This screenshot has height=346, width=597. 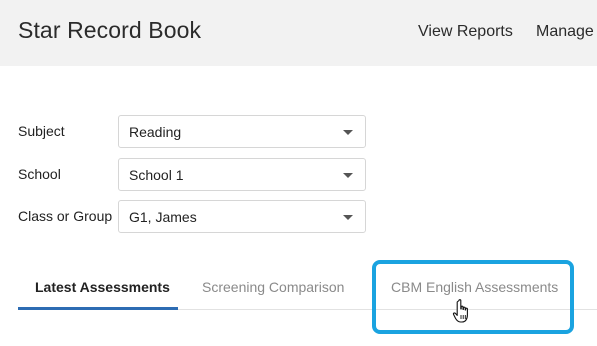 I want to click on subject-label: Subject, so click(x=41, y=131).